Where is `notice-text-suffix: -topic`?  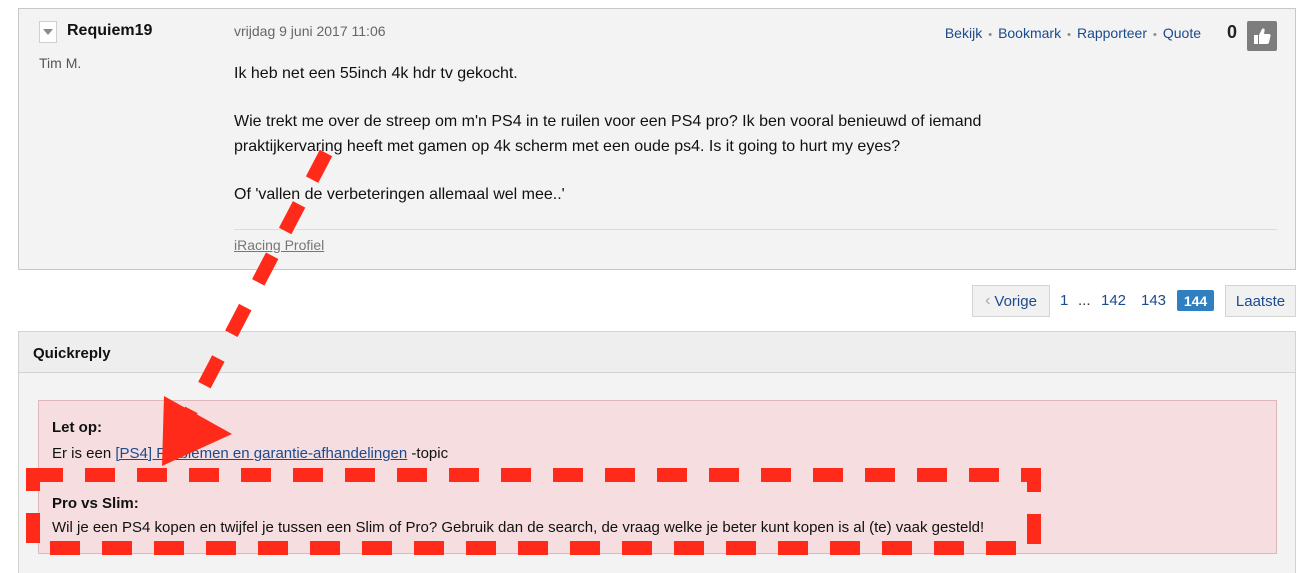 notice-text-suffix: -topic is located at coordinates (430, 453).